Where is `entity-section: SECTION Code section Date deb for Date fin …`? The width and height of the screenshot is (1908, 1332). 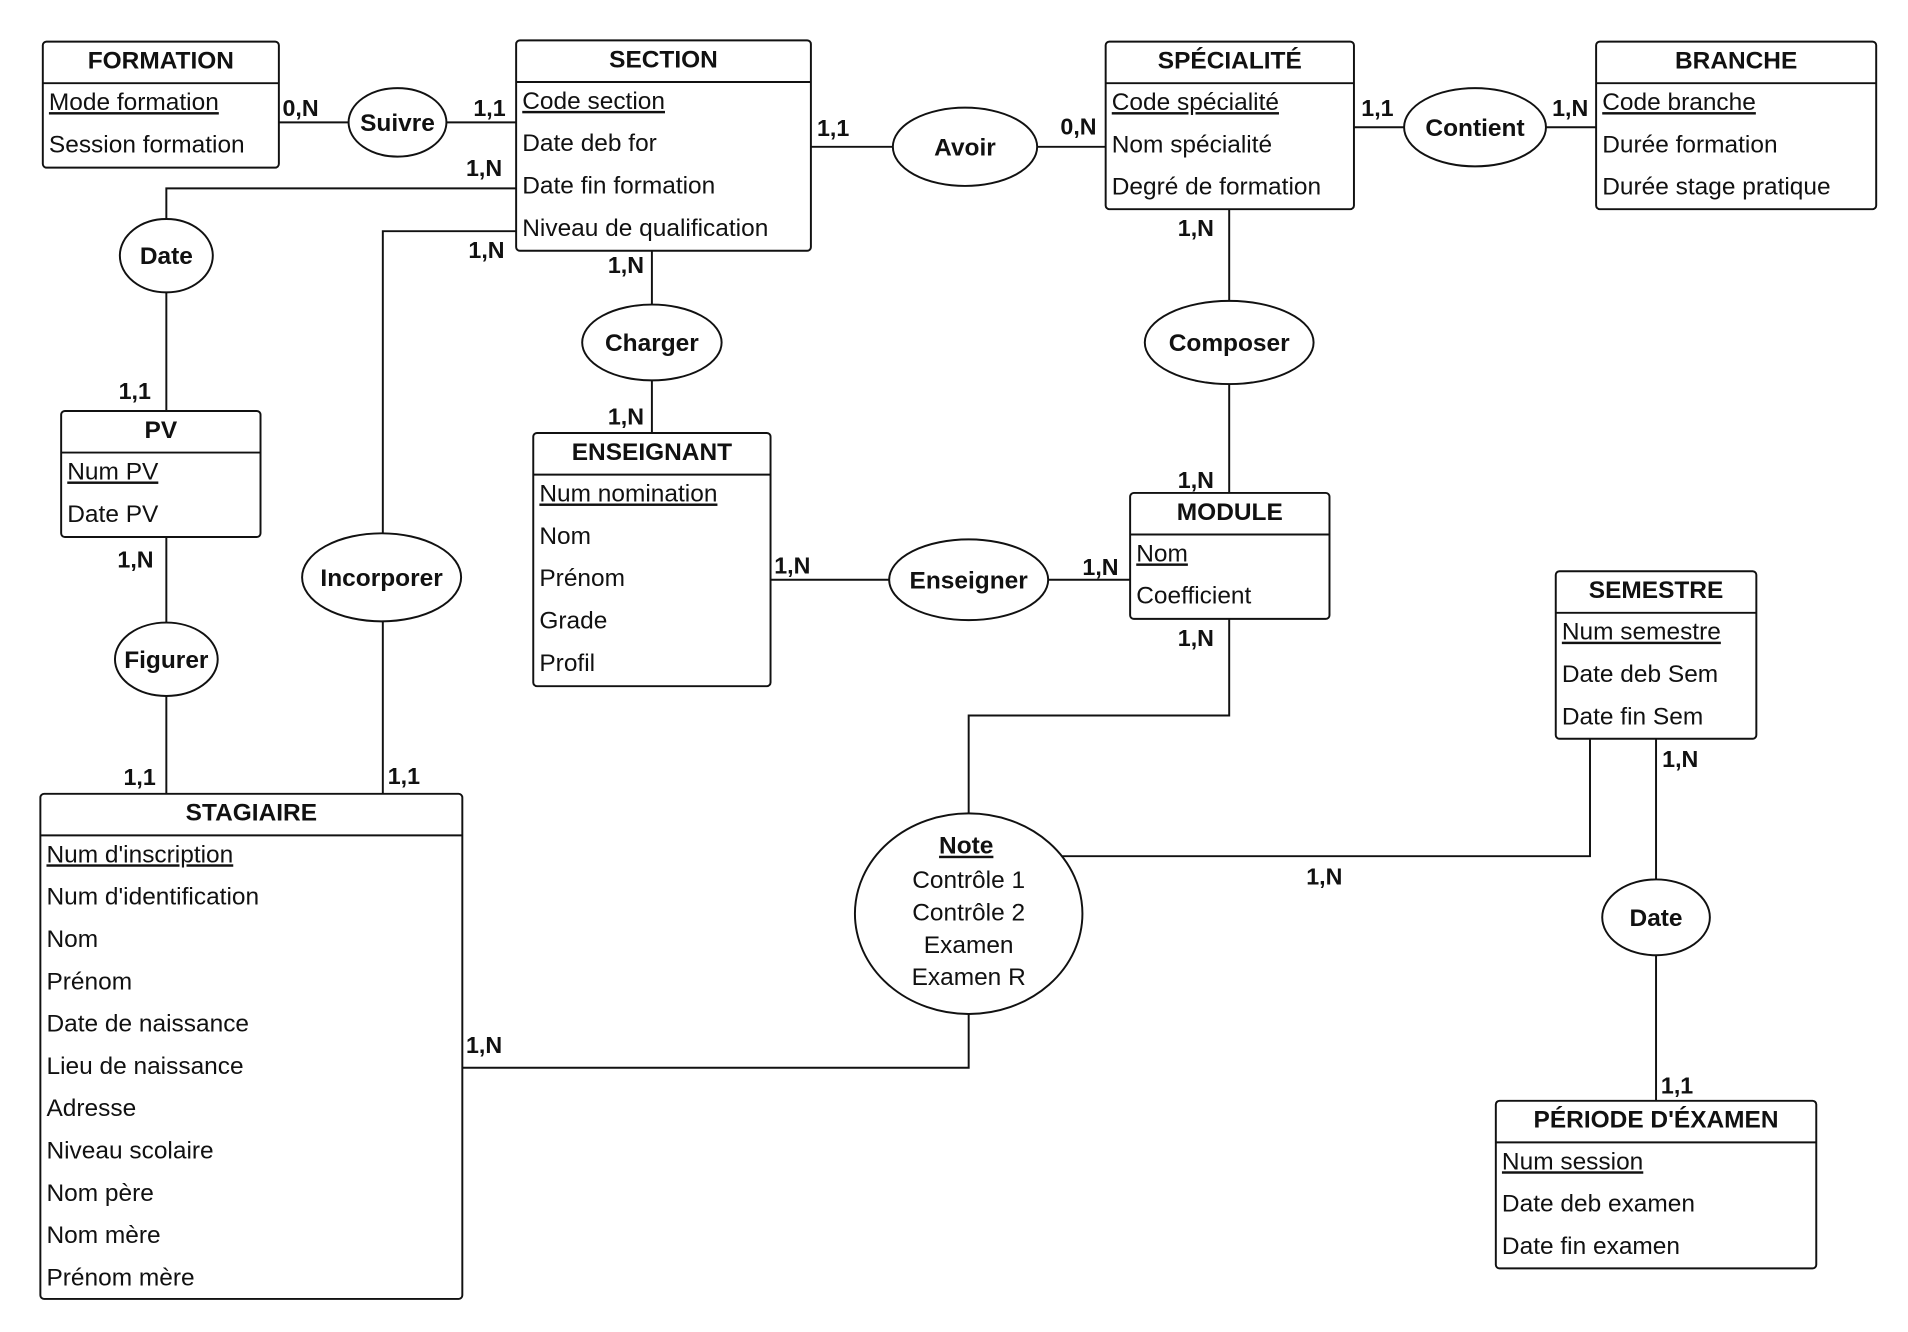
entity-section: SECTION Code section Date deb for Date fin … is located at coordinates (663, 145).